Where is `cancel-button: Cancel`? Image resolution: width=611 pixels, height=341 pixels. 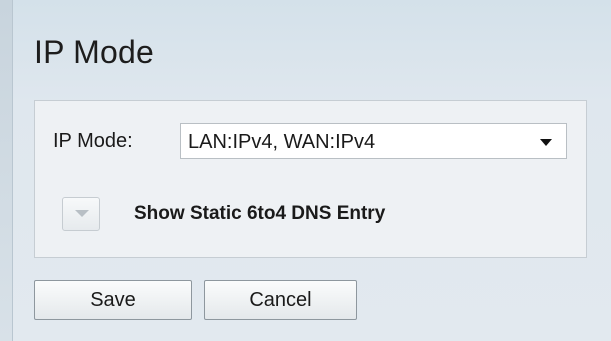
cancel-button: Cancel is located at coordinates (280, 300).